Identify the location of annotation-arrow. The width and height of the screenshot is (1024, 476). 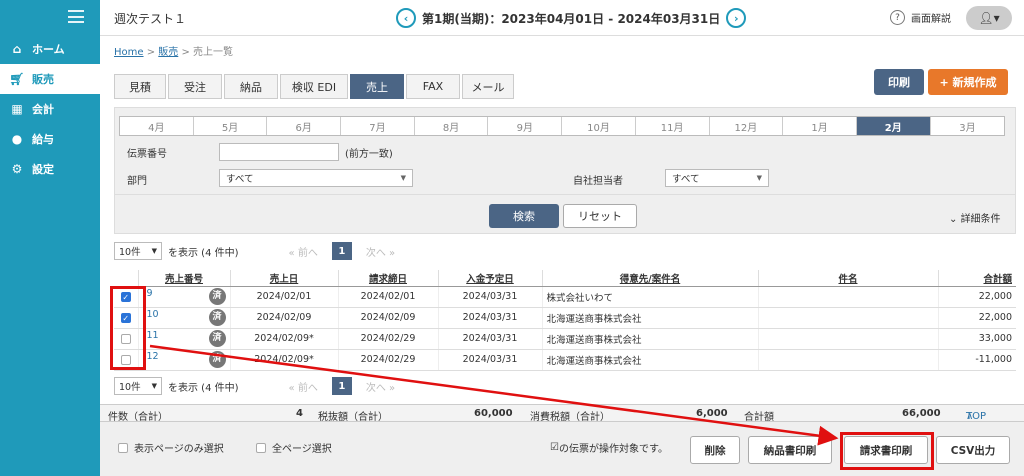
(494, 395).